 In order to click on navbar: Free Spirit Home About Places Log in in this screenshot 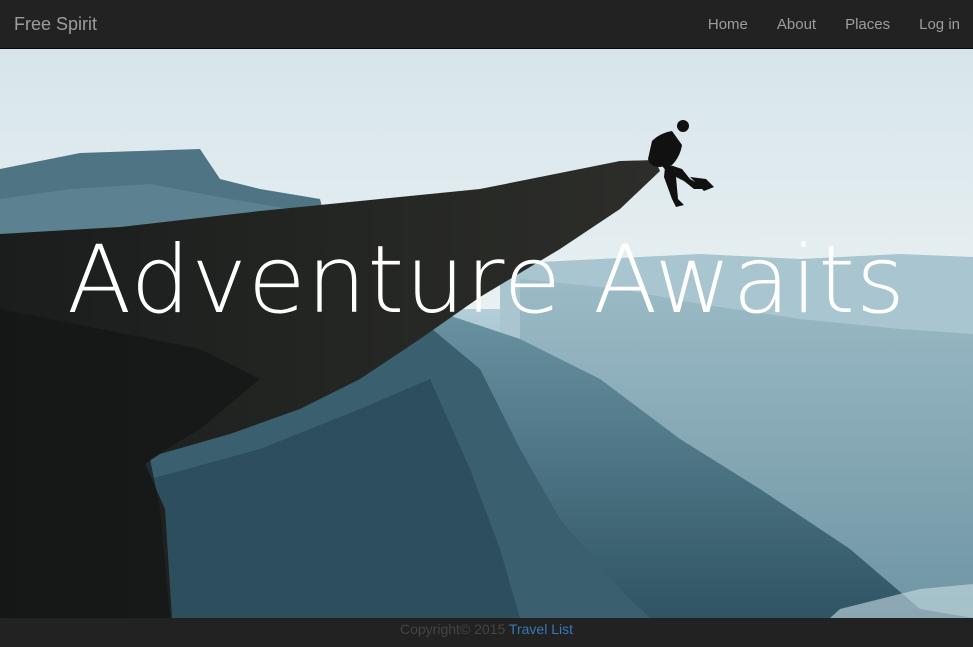, I will do `click(486, 24)`.